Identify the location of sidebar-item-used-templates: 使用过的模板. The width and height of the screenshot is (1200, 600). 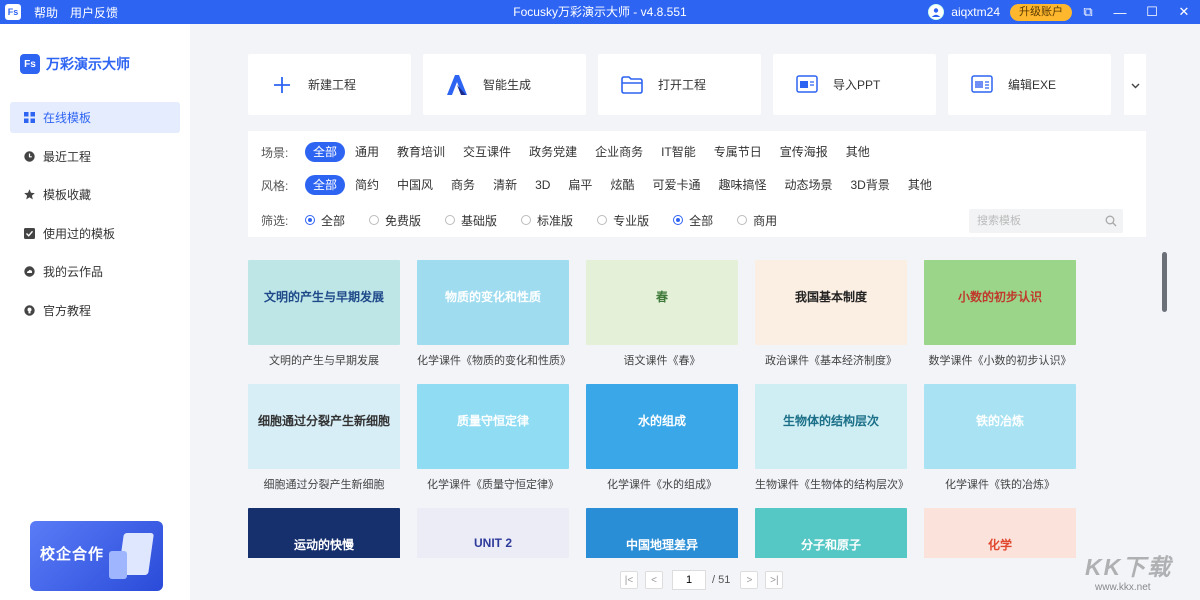
(95, 233).